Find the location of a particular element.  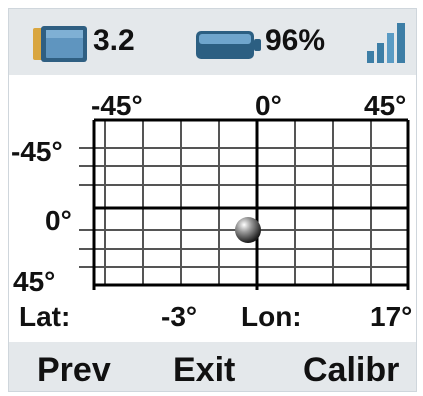

top-tick-label: 0° is located at coordinates (268, 105).